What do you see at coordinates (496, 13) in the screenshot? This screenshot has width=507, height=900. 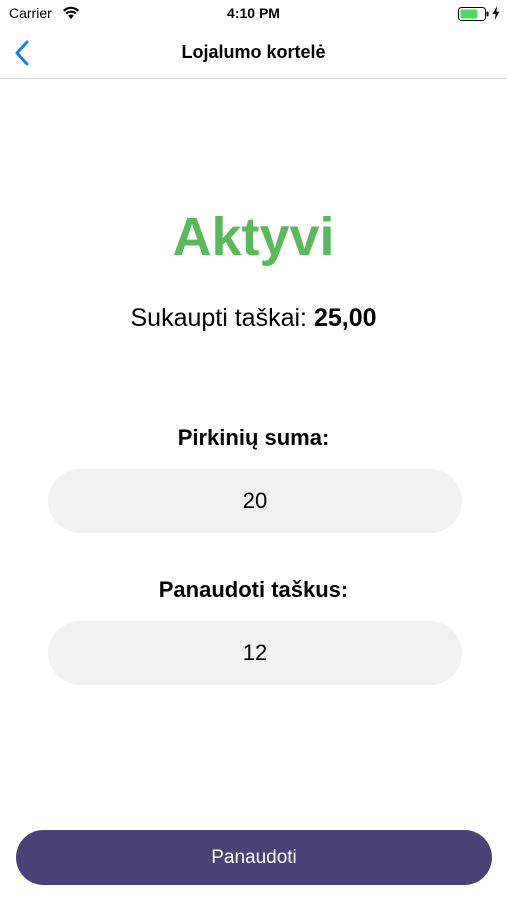 I see `charging-icon` at bounding box center [496, 13].